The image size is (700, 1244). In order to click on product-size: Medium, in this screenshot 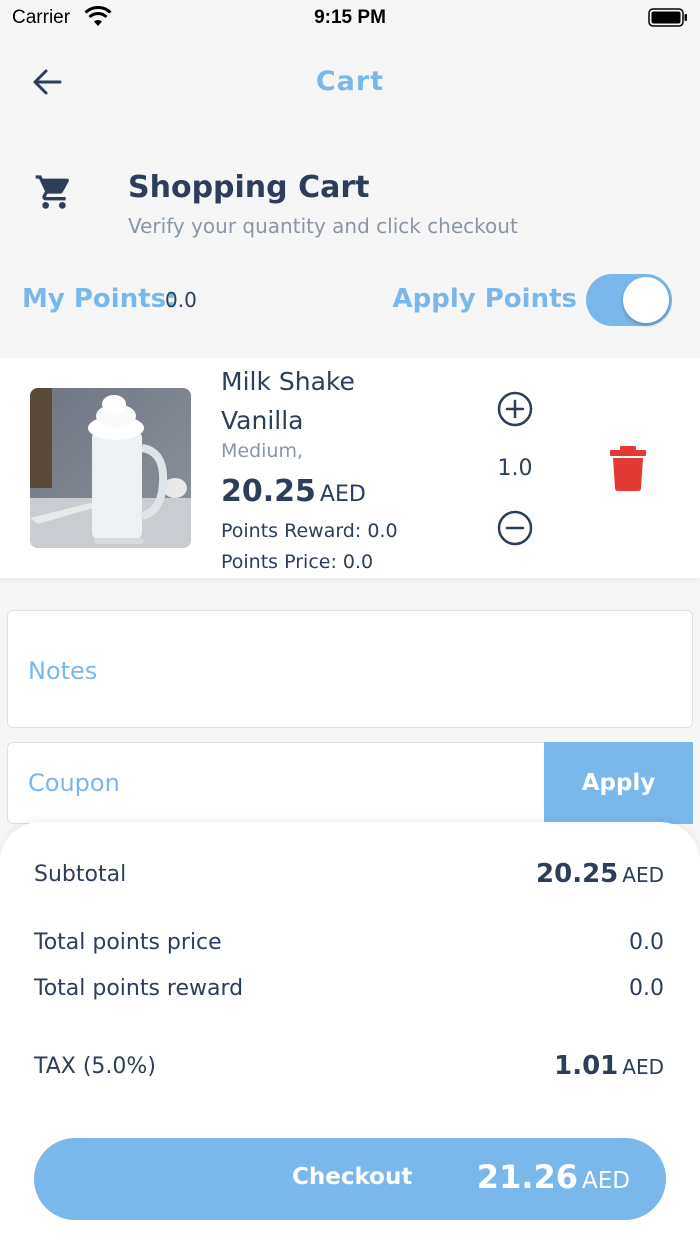, I will do `click(262, 451)`.